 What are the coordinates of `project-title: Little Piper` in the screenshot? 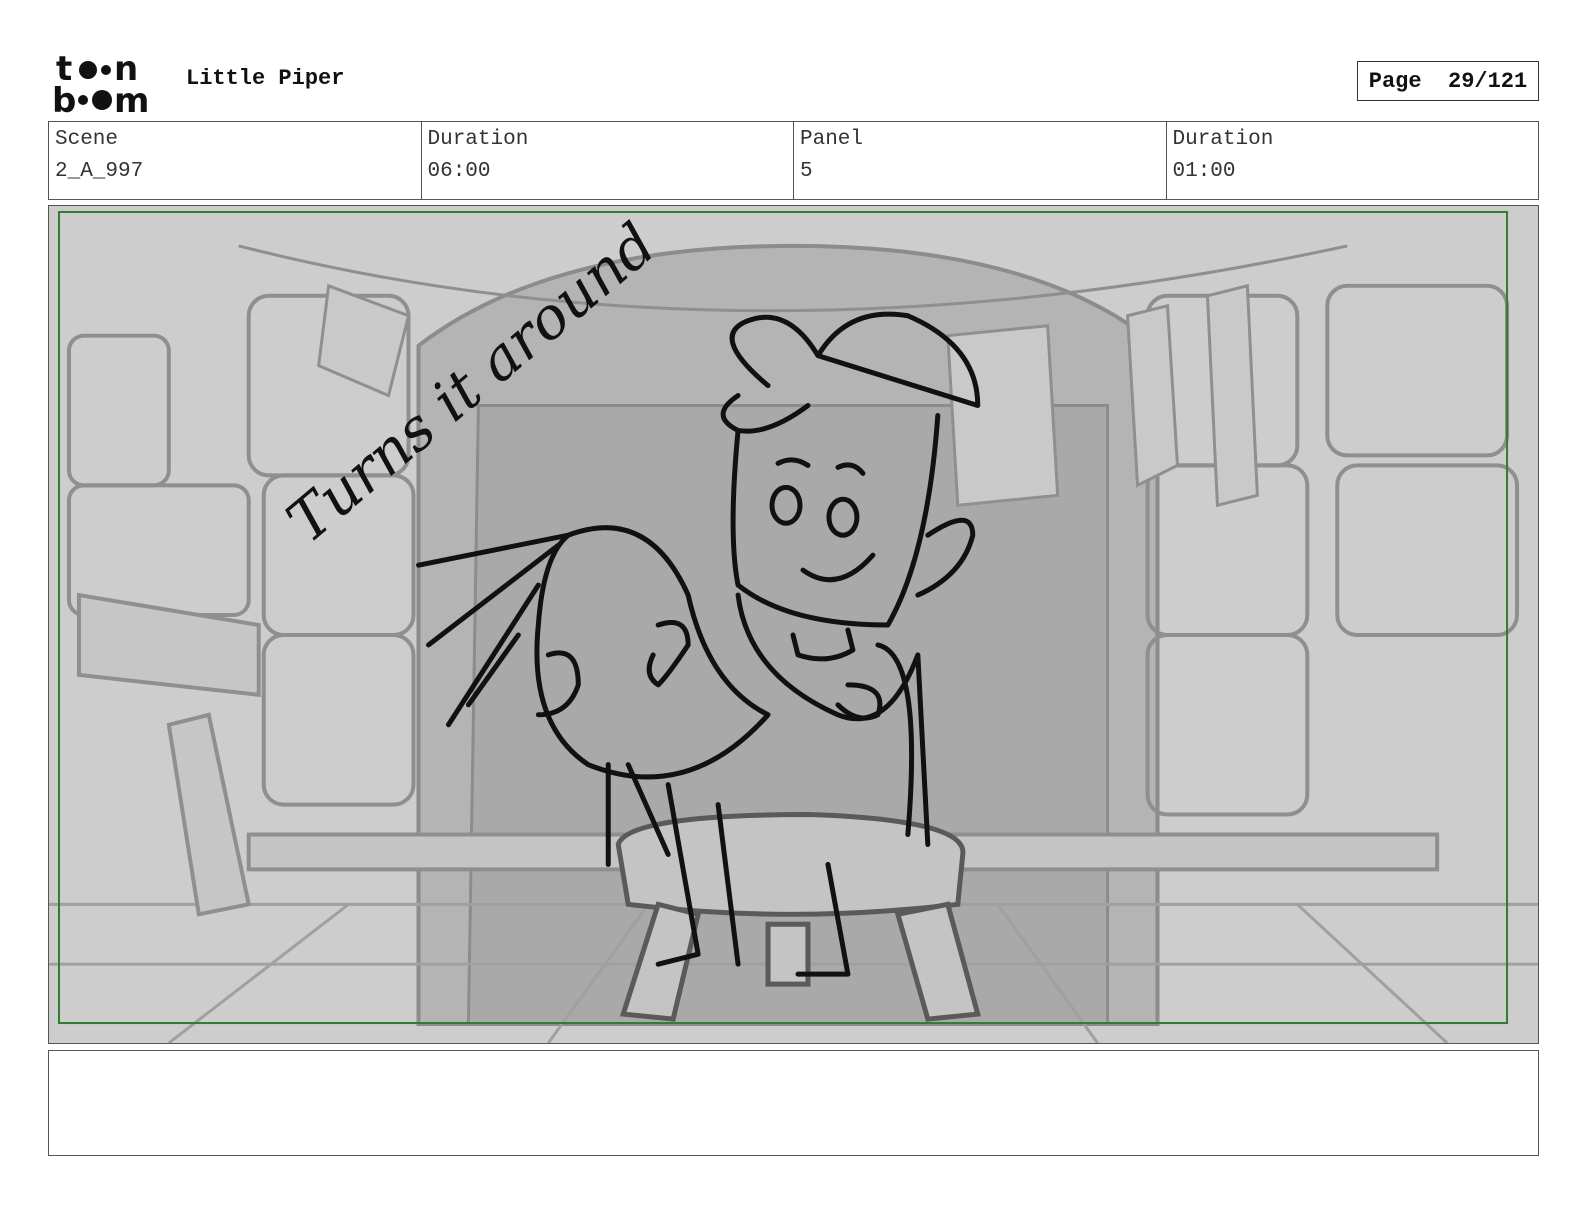 It's located at (265, 78).